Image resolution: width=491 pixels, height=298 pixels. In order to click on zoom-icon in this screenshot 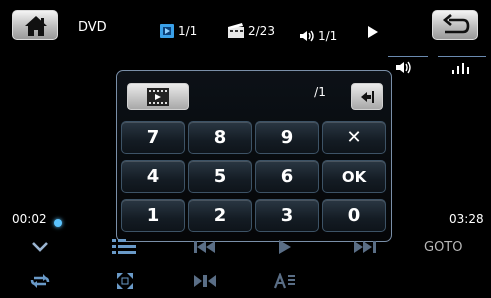, I will do `click(125, 281)`.